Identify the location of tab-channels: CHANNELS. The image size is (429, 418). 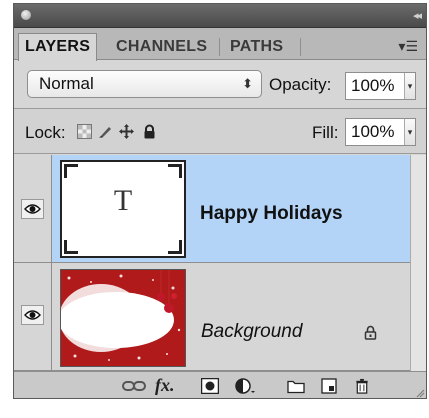
(161, 47).